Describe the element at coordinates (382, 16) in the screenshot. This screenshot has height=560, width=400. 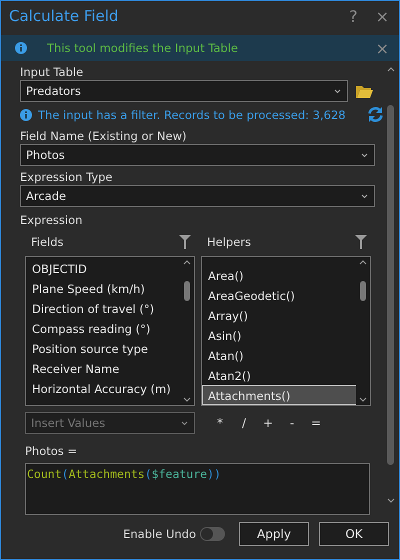
I see `close-button: ×` at that location.